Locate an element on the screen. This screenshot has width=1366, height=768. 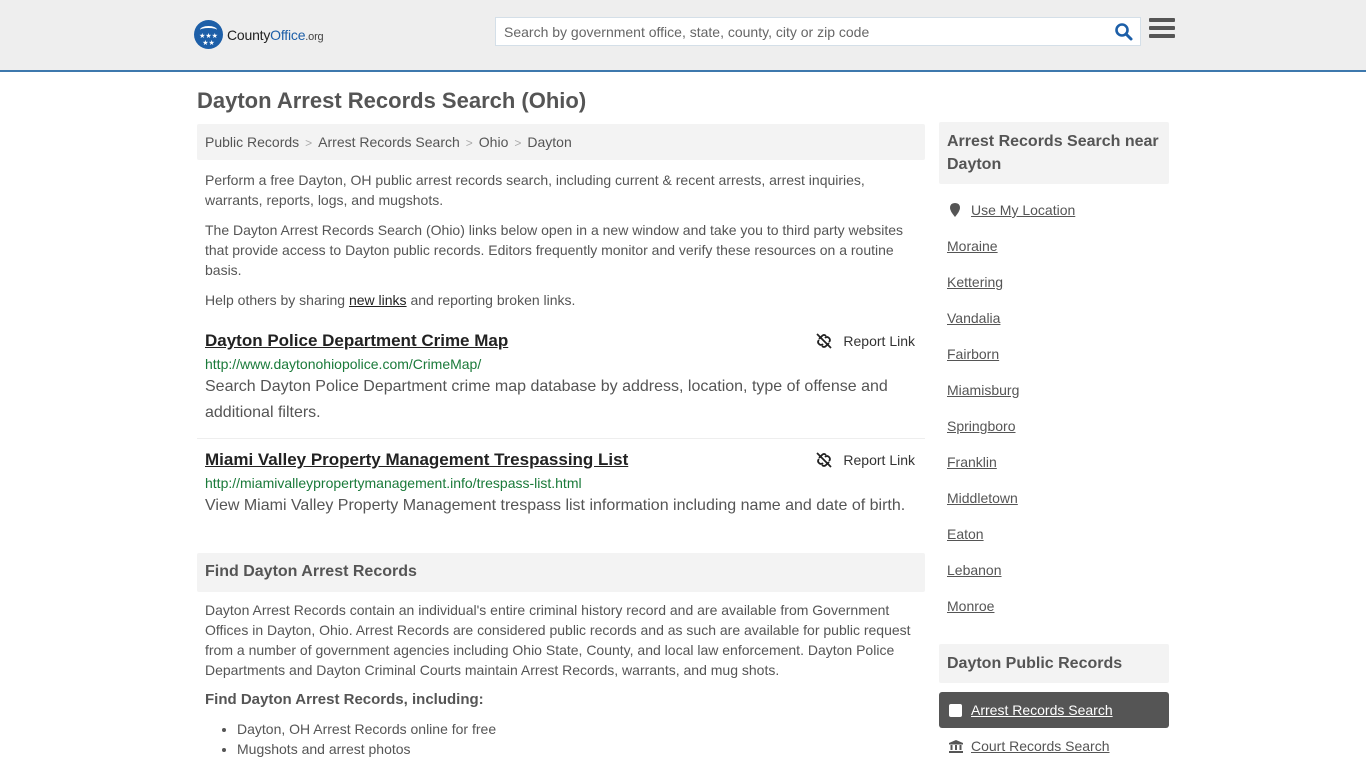
nearby-city-item: Franklin is located at coordinates (1054, 462).